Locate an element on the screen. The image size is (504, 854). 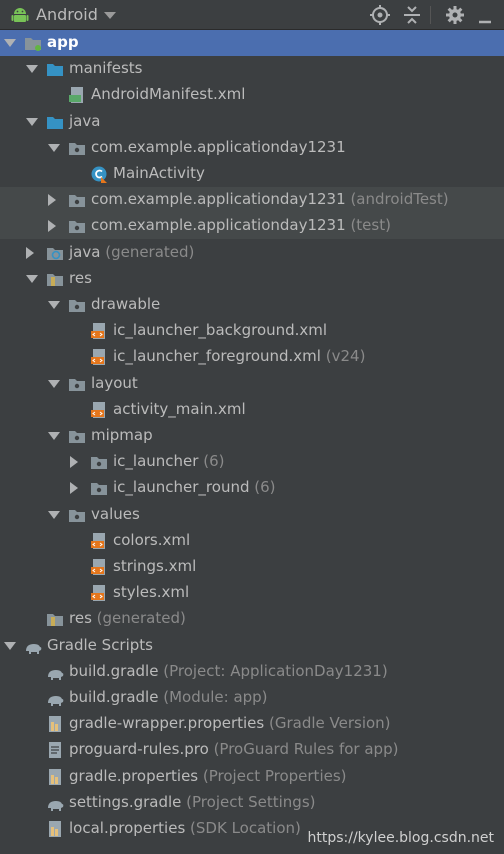
manifest-file-icon is located at coordinates (76, 95).